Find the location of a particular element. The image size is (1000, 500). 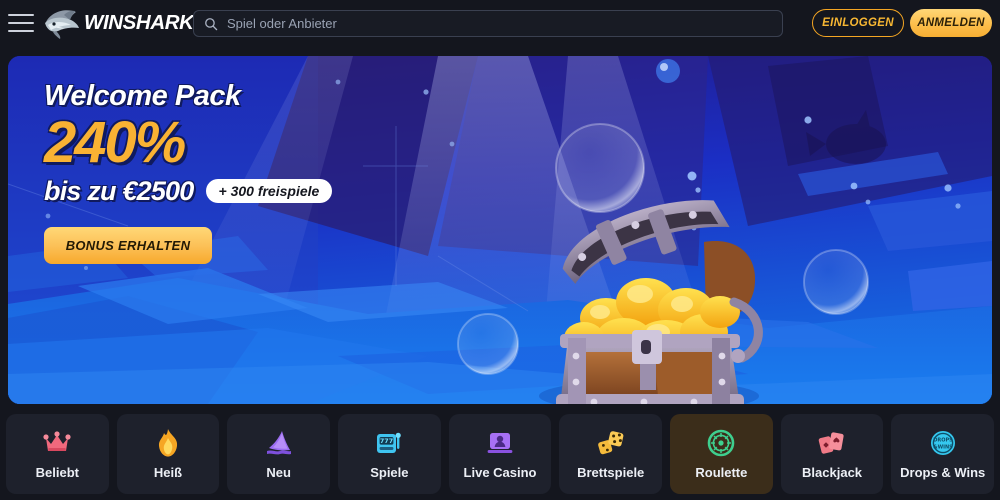

category-tile-brettspiele: Brettspiele is located at coordinates (611, 454).